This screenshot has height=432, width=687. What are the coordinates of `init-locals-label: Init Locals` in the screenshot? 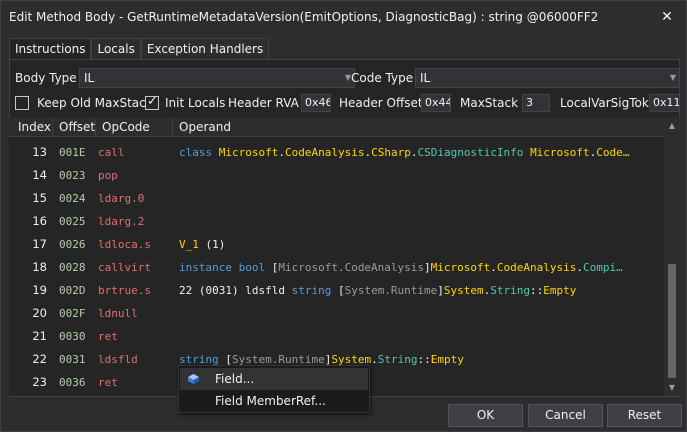 It's located at (195, 103).